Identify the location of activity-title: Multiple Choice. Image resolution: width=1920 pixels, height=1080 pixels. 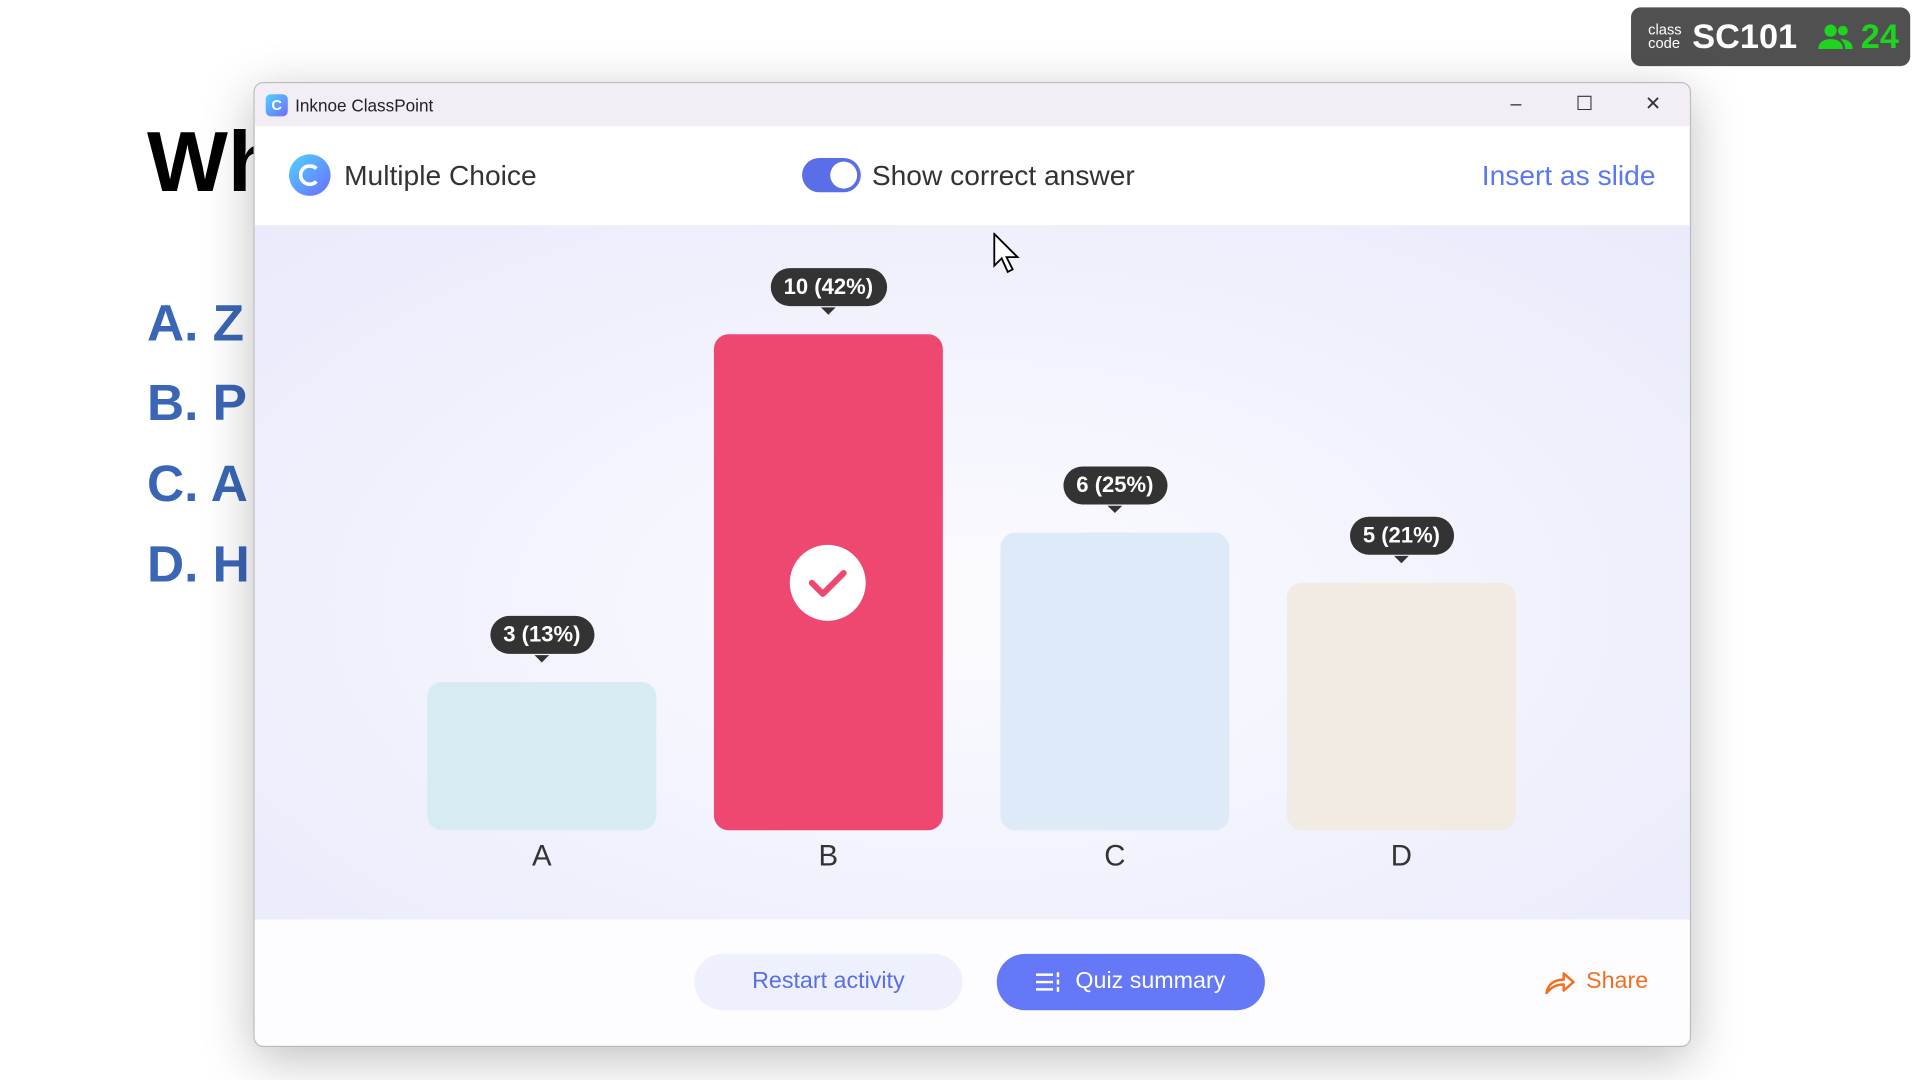
(440, 175).